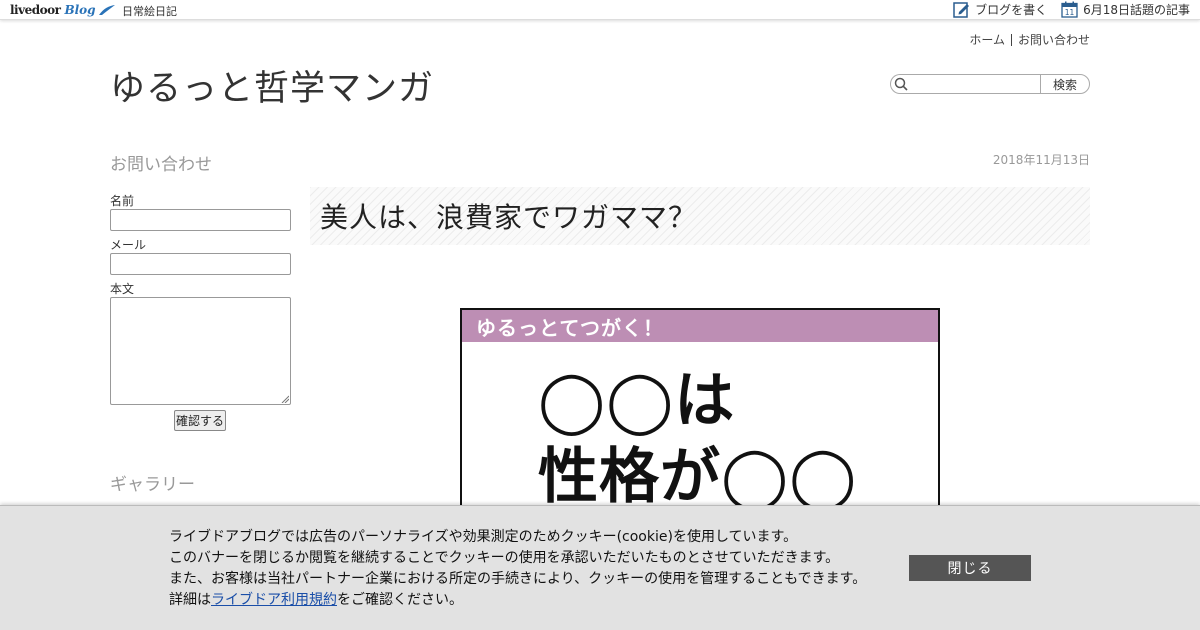 The height and width of the screenshot is (630, 1200). What do you see at coordinates (274, 600) in the screenshot?
I see `terms-link: ライブドア利用規約` at bounding box center [274, 600].